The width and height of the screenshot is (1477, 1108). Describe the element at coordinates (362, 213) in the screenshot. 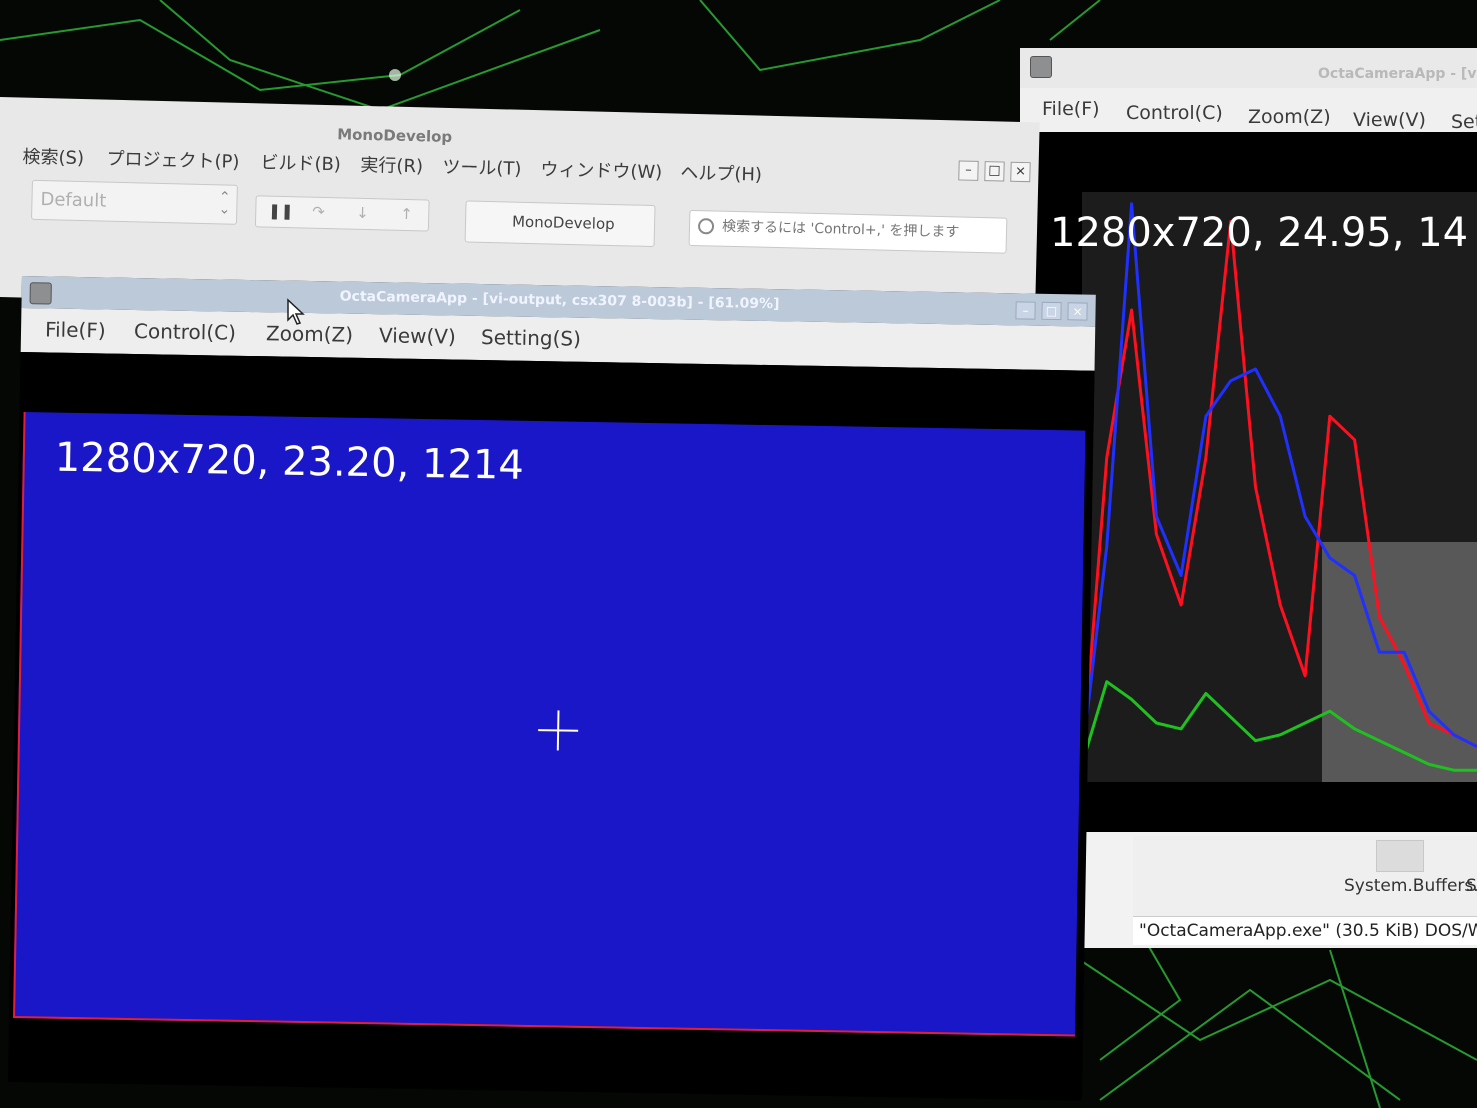

I see `step-into-icon: ↓` at that location.